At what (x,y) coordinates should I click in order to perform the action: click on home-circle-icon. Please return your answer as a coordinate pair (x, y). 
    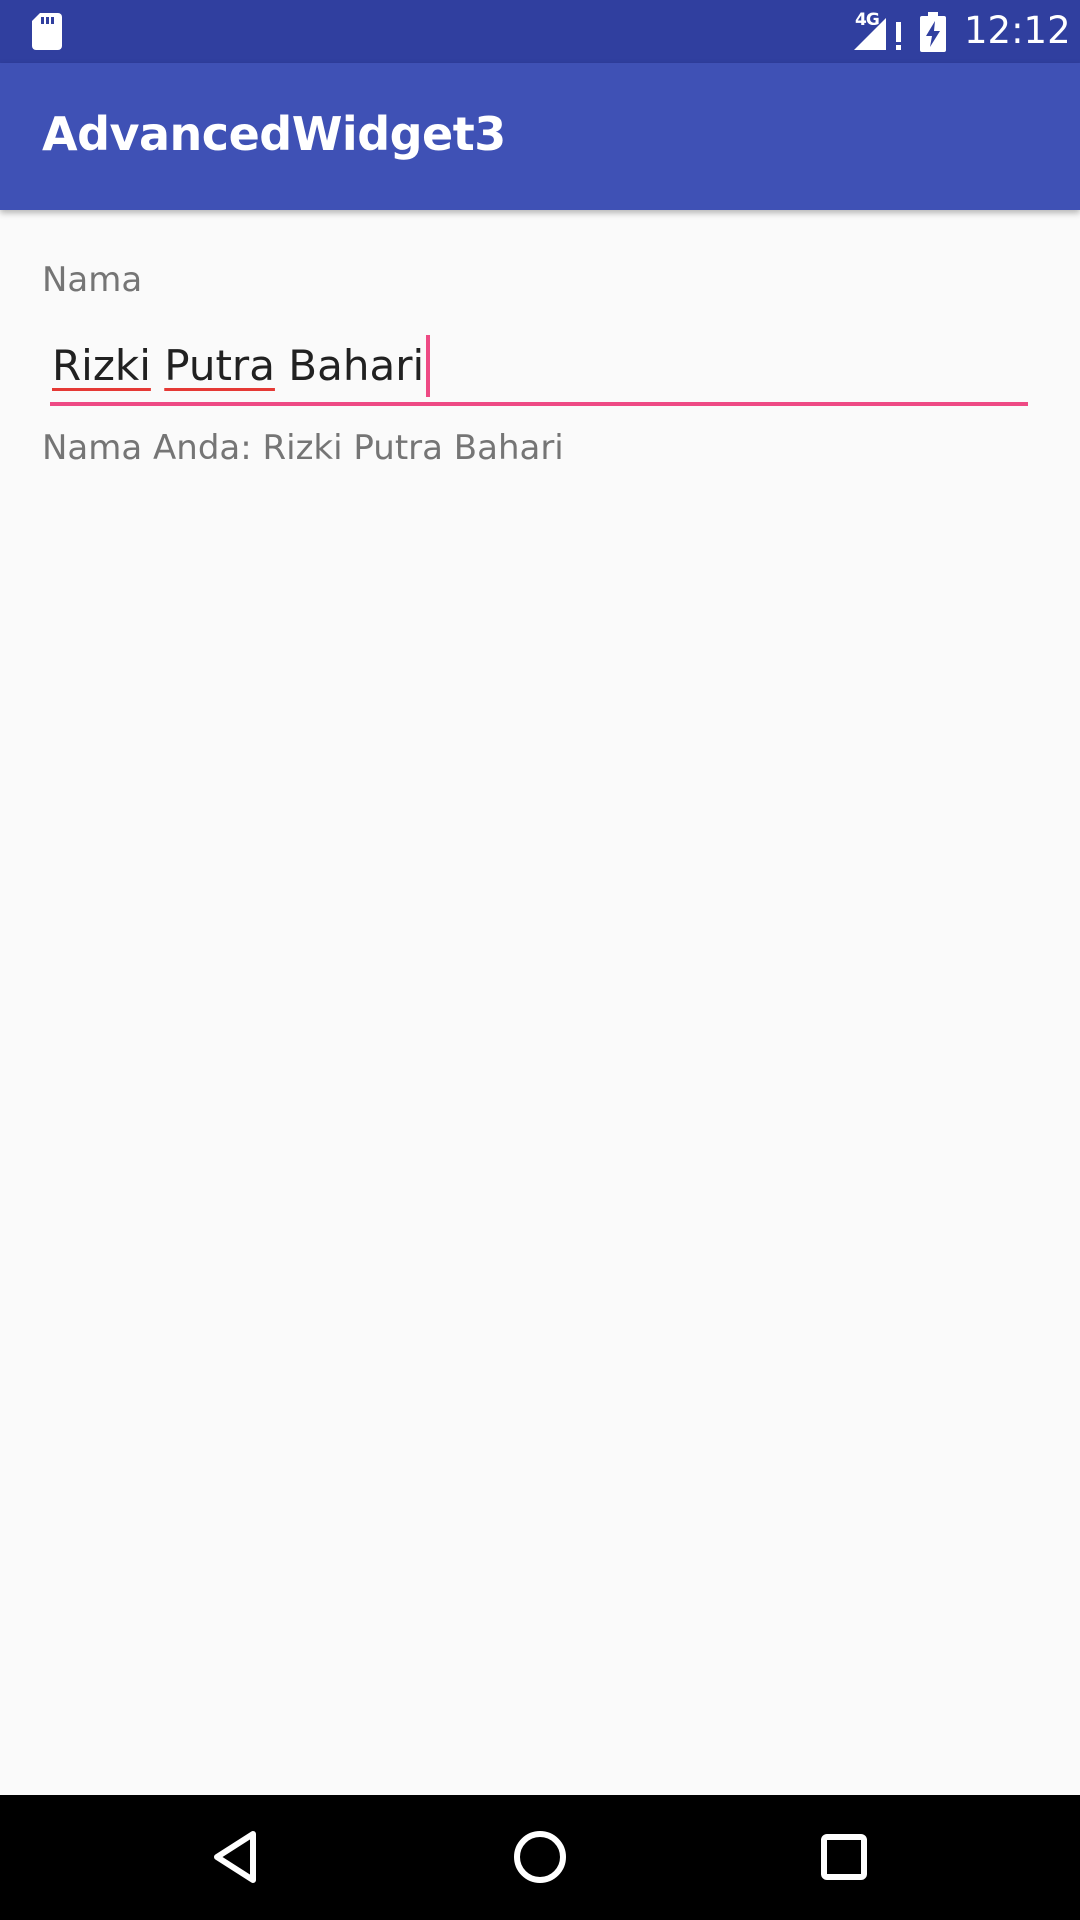
    Looking at the image, I should click on (540, 1857).